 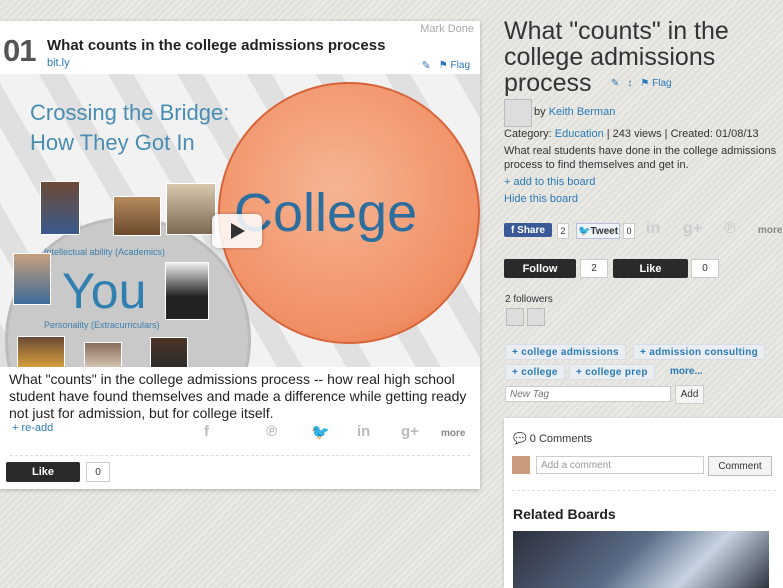 What do you see at coordinates (529, 299) in the screenshot?
I see `followers-count: 2 followers` at bounding box center [529, 299].